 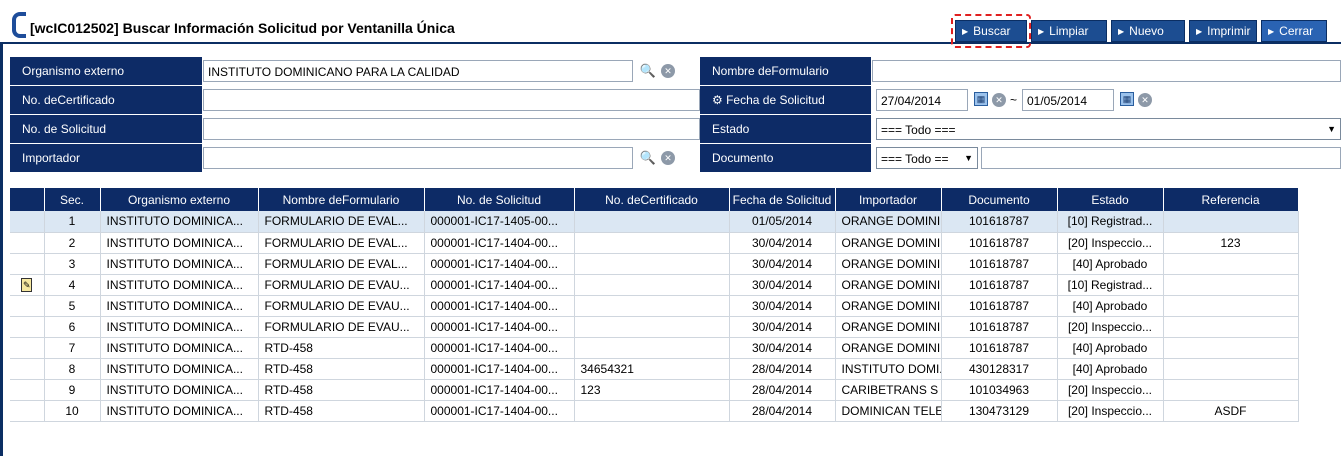 What do you see at coordinates (652, 199) in the screenshot?
I see `column-header: No. deCertificado` at bounding box center [652, 199].